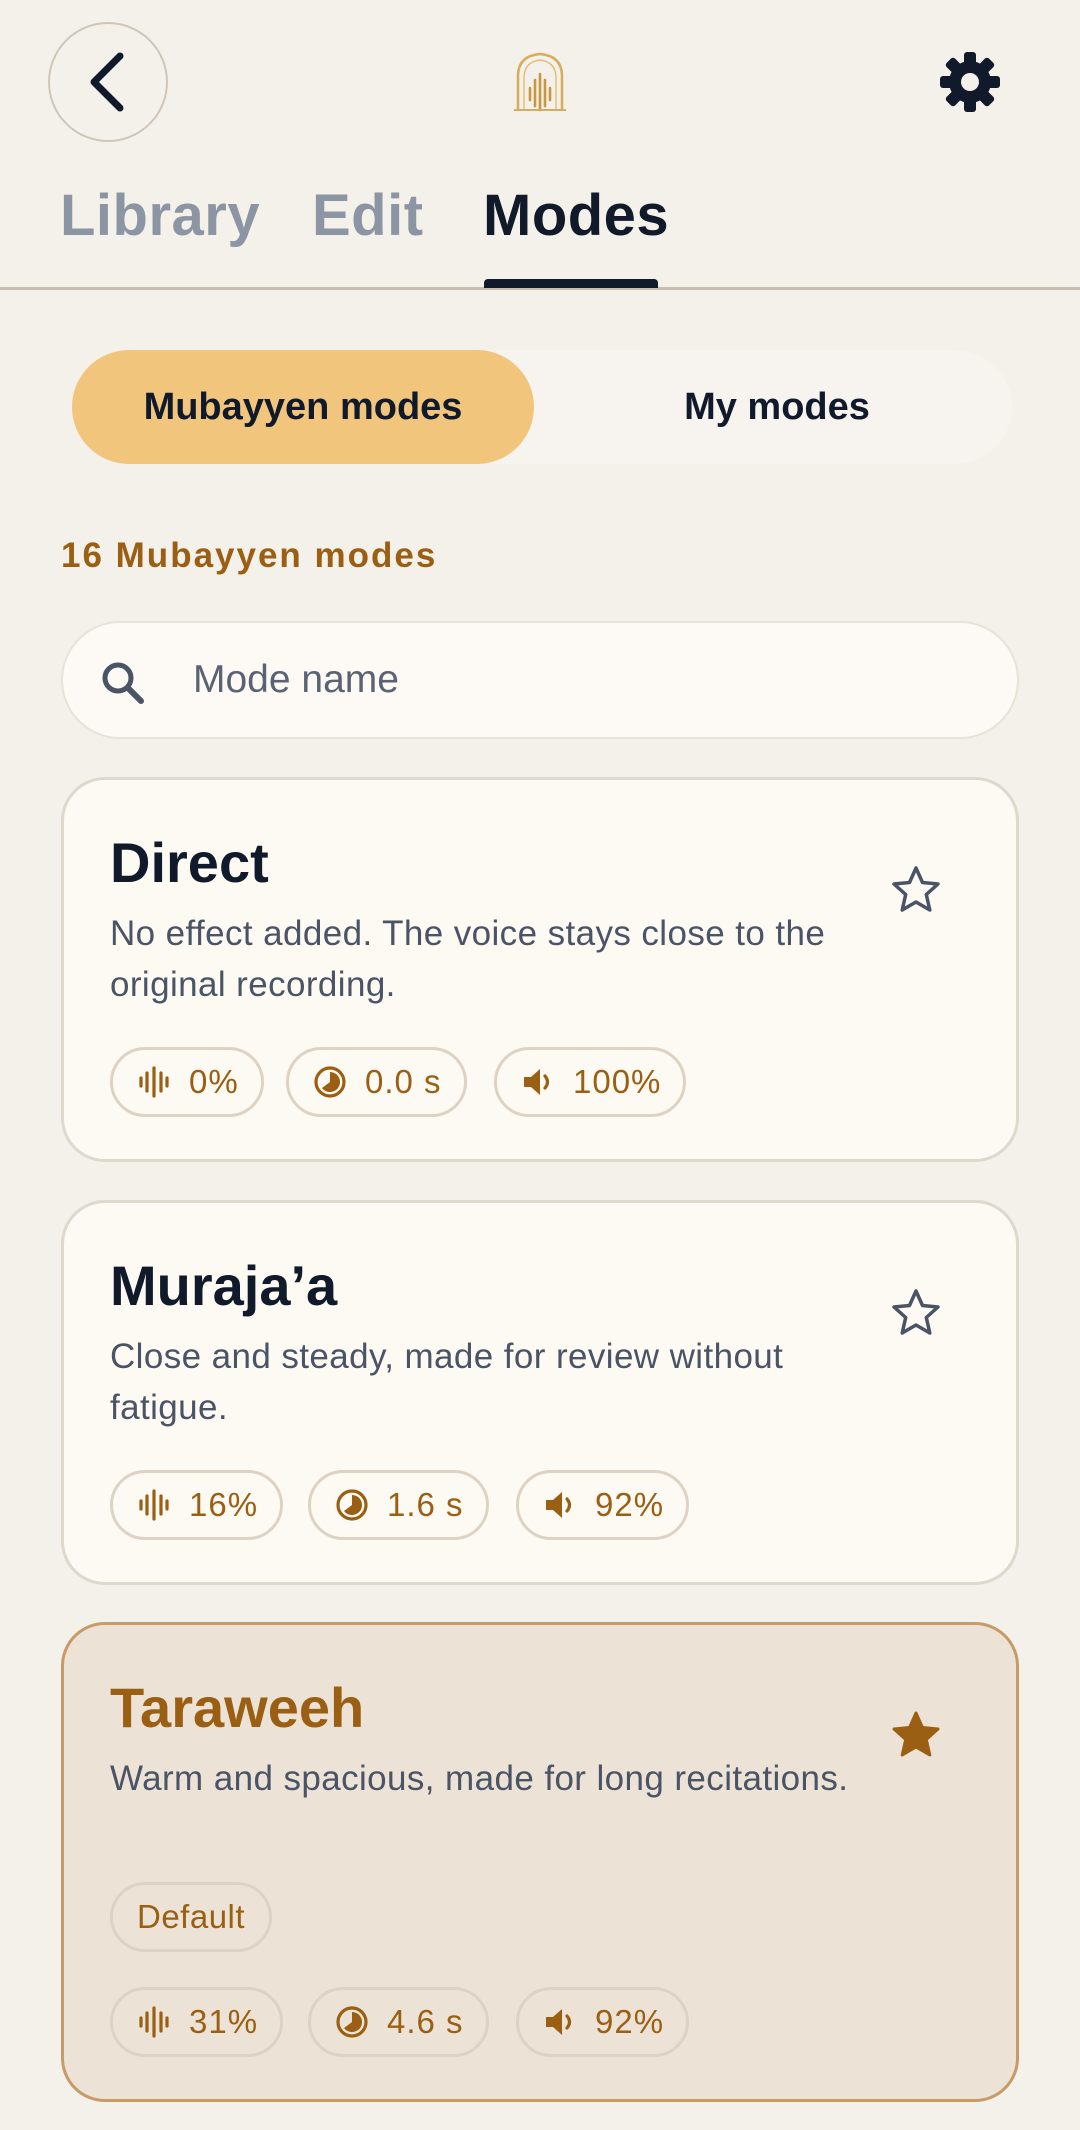 This screenshot has width=1080, height=2130. I want to click on decay-value: 0.0 s, so click(403, 1081).